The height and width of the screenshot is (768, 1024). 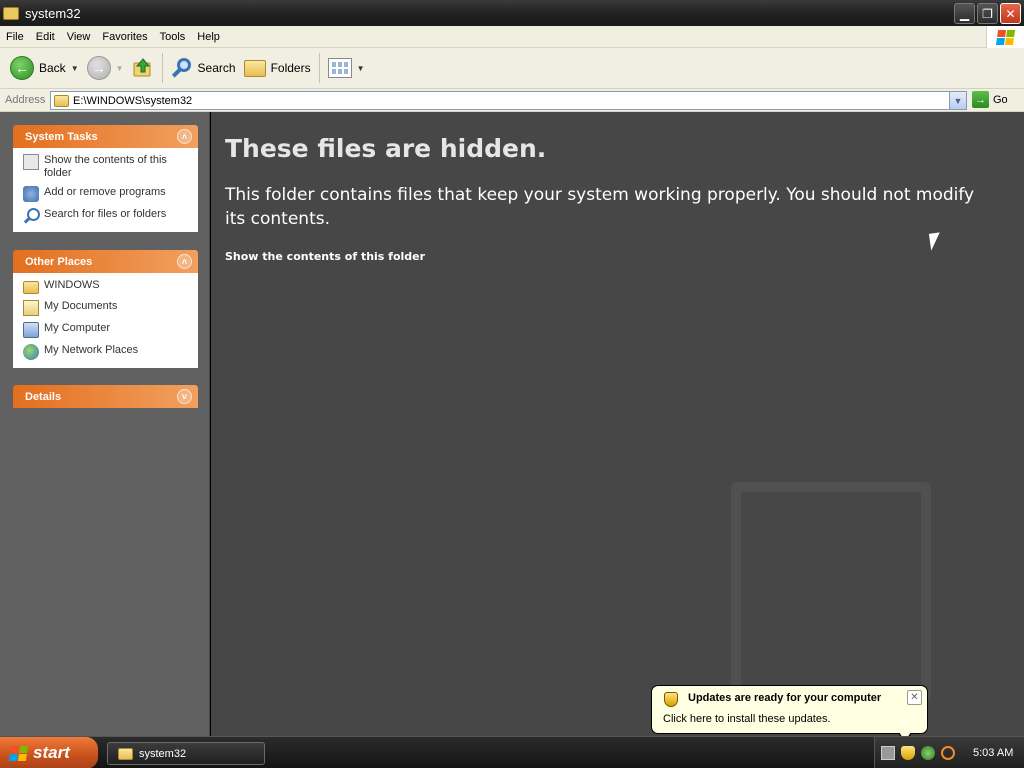 What do you see at coordinates (43, 396) in the screenshot?
I see `details-title: Details` at bounding box center [43, 396].